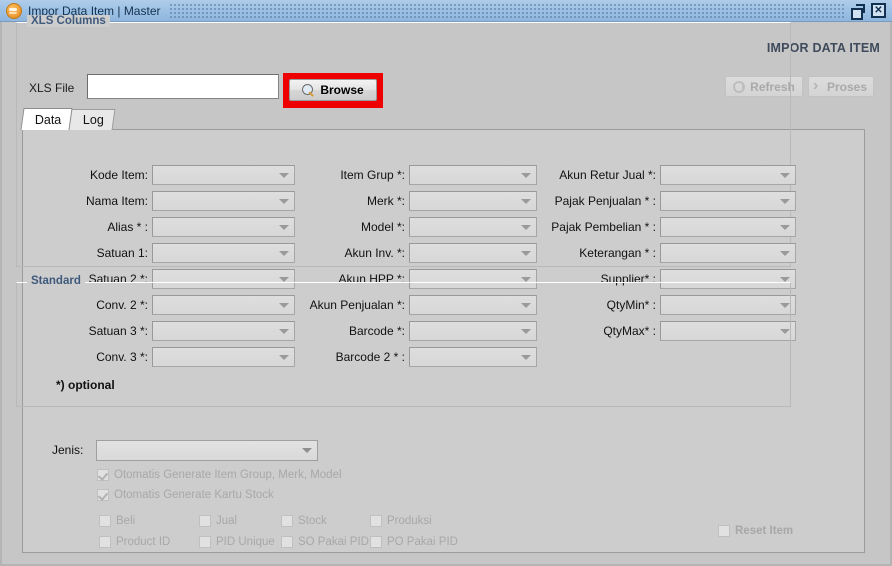  What do you see at coordinates (207, 450) in the screenshot?
I see `combo-jenis` at bounding box center [207, 450].